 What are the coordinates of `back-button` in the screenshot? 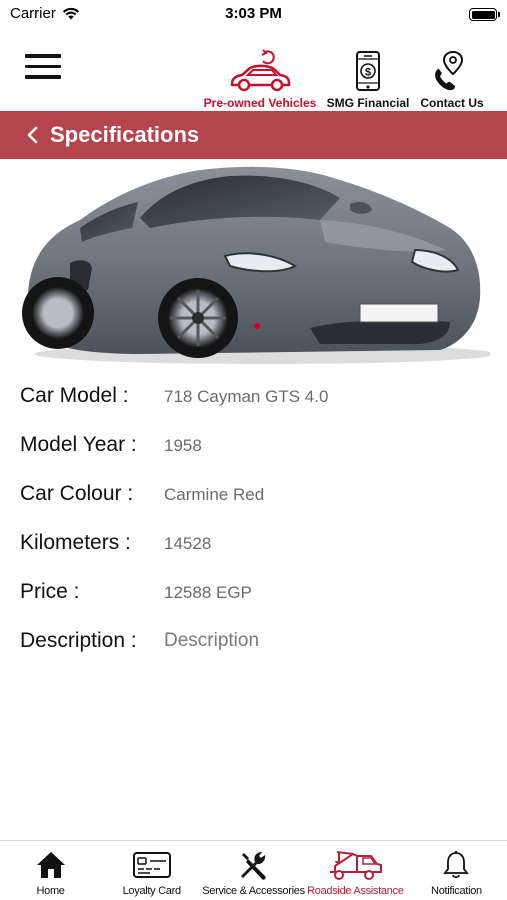 It's located at (36, 135).